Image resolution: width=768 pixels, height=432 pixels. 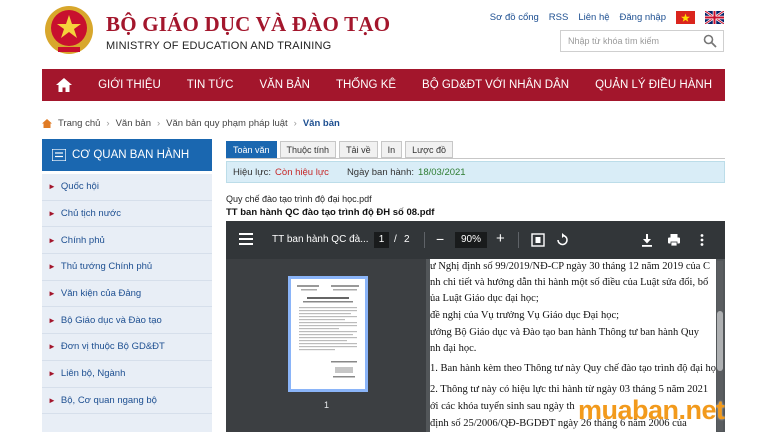 I want to click on more-options-icon, so click(x=702, y=240).